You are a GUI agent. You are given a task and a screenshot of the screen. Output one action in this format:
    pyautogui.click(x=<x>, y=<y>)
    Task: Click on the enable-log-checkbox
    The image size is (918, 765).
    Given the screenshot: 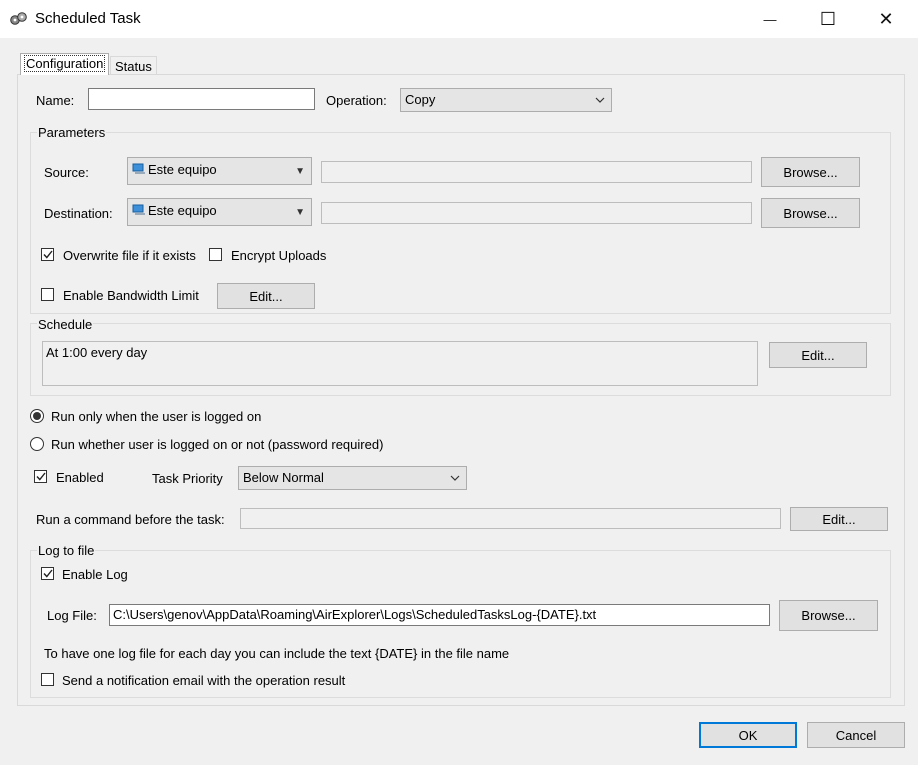 What is the action you would take?
    pyautogui.click(x=47, y=573)
    